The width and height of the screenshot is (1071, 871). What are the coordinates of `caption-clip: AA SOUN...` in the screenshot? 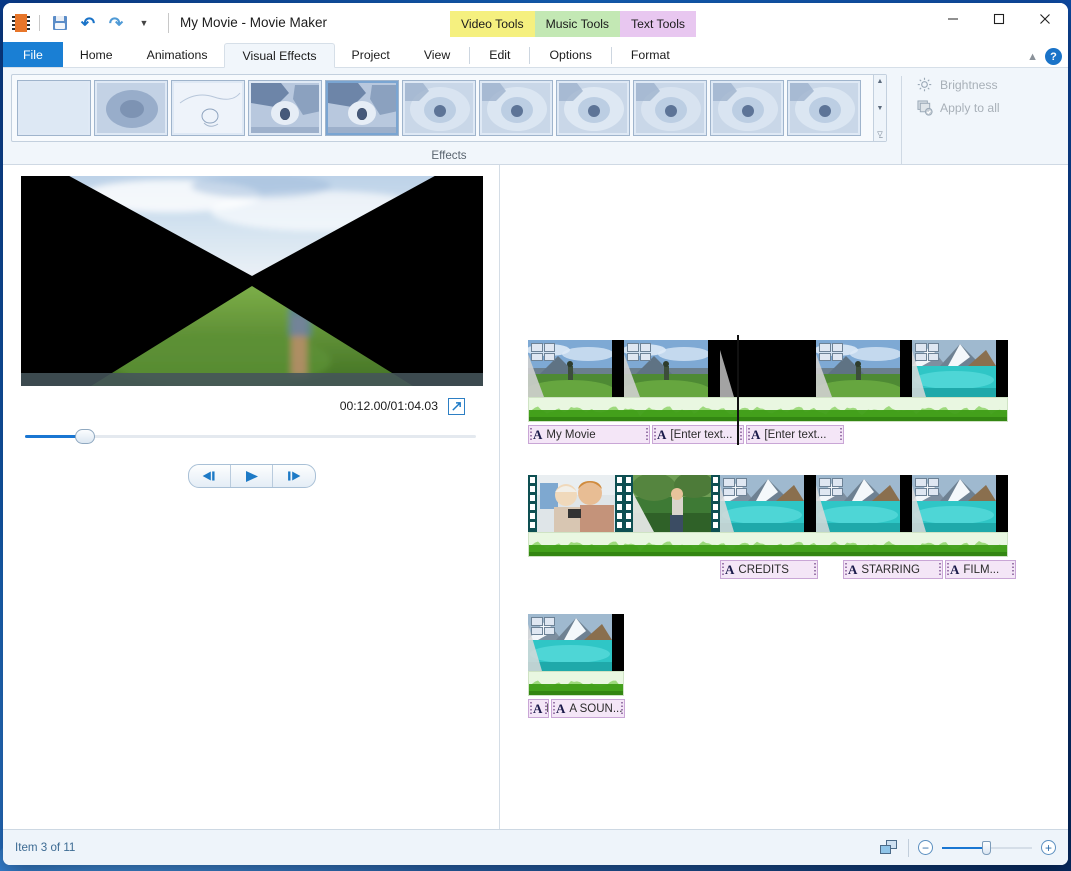 It's located at (588, 708).